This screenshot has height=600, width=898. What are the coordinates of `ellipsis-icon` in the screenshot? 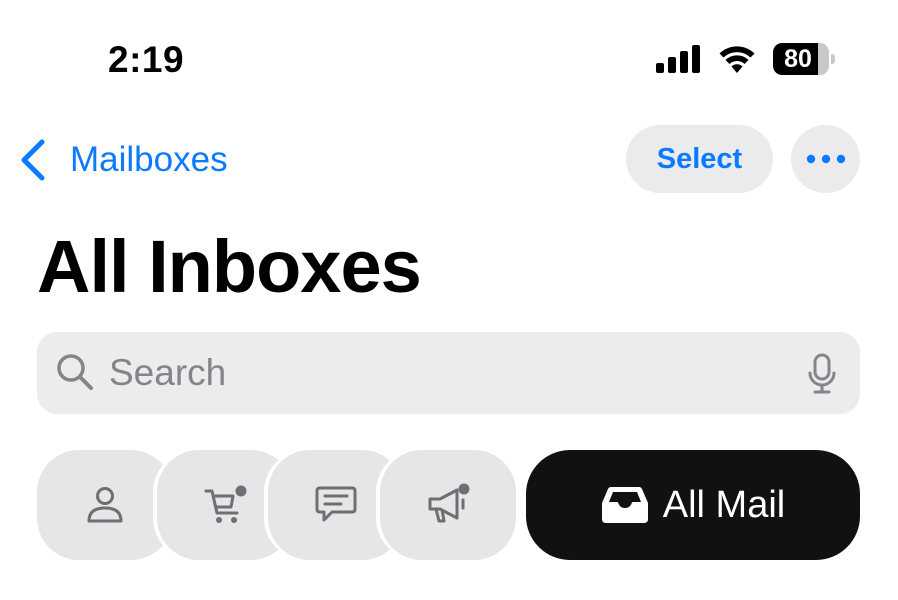 It's located at (825, 159).